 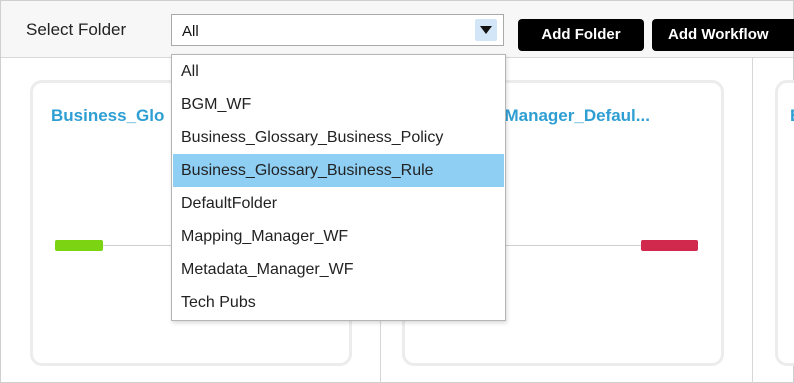 I want to click on card-title: Business_Glo, so click(x=107, y=116).